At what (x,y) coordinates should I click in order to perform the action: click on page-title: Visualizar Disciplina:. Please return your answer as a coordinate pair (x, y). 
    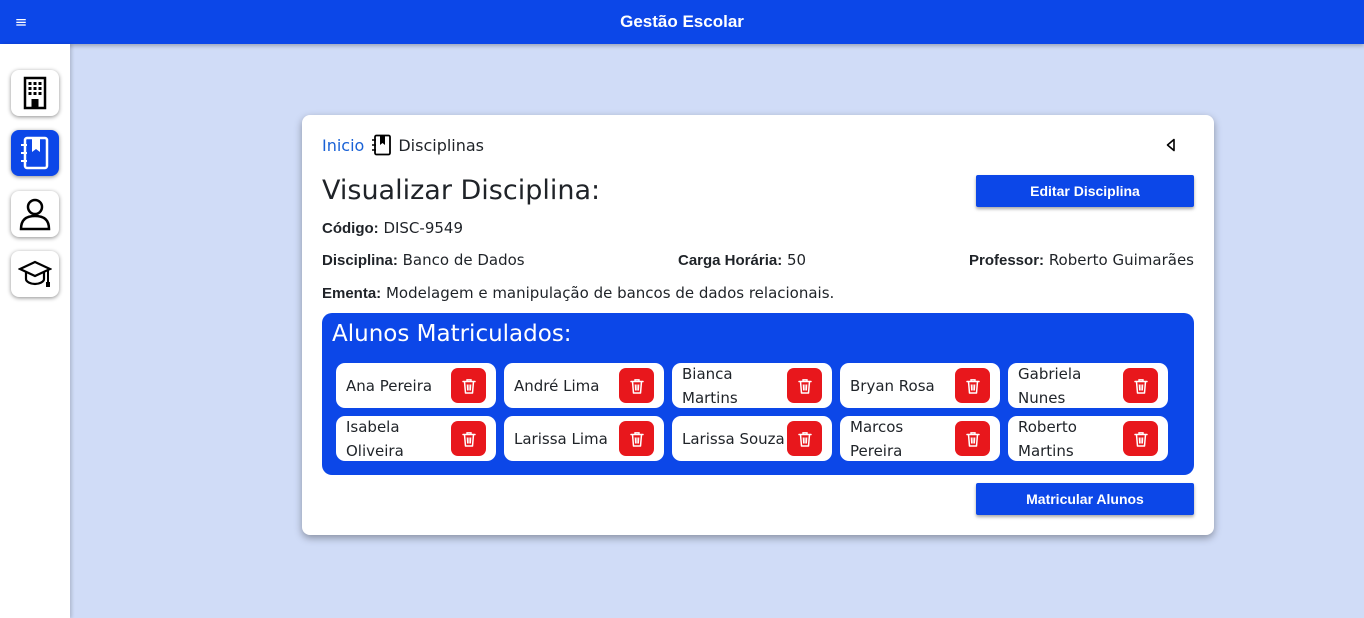
    Looking at the image, I should click on (461, 190).